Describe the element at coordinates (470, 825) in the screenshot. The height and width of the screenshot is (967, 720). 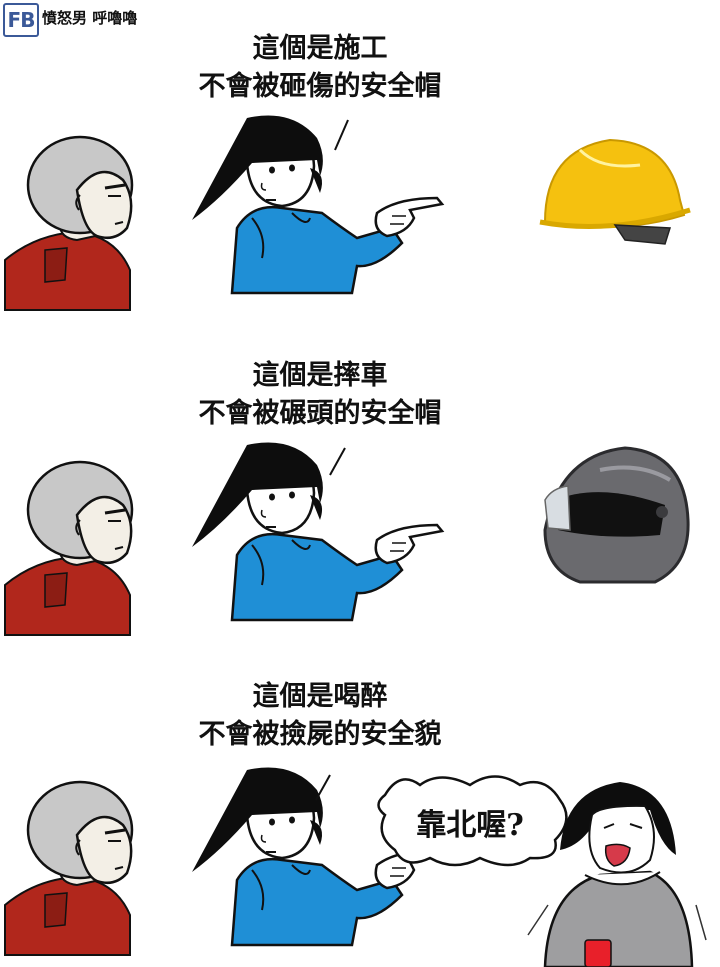
I see `speech-bubble-text: 靠北喔?` at that location.